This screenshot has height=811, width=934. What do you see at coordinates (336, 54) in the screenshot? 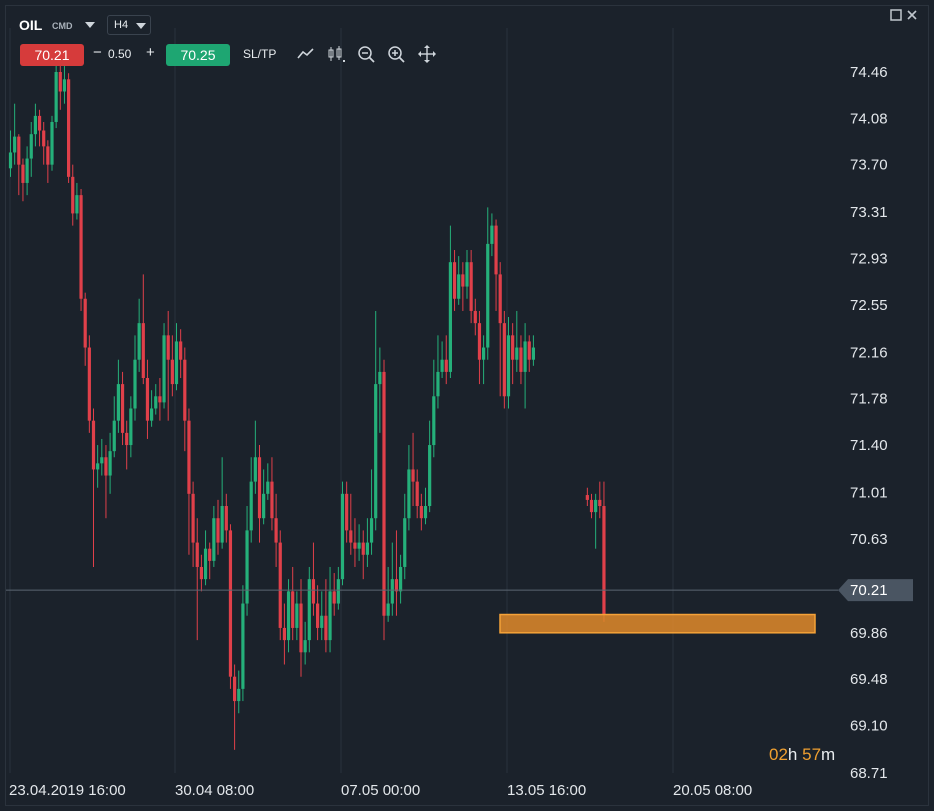
I see `candlestick-icon` at bounding box center [336, 54].